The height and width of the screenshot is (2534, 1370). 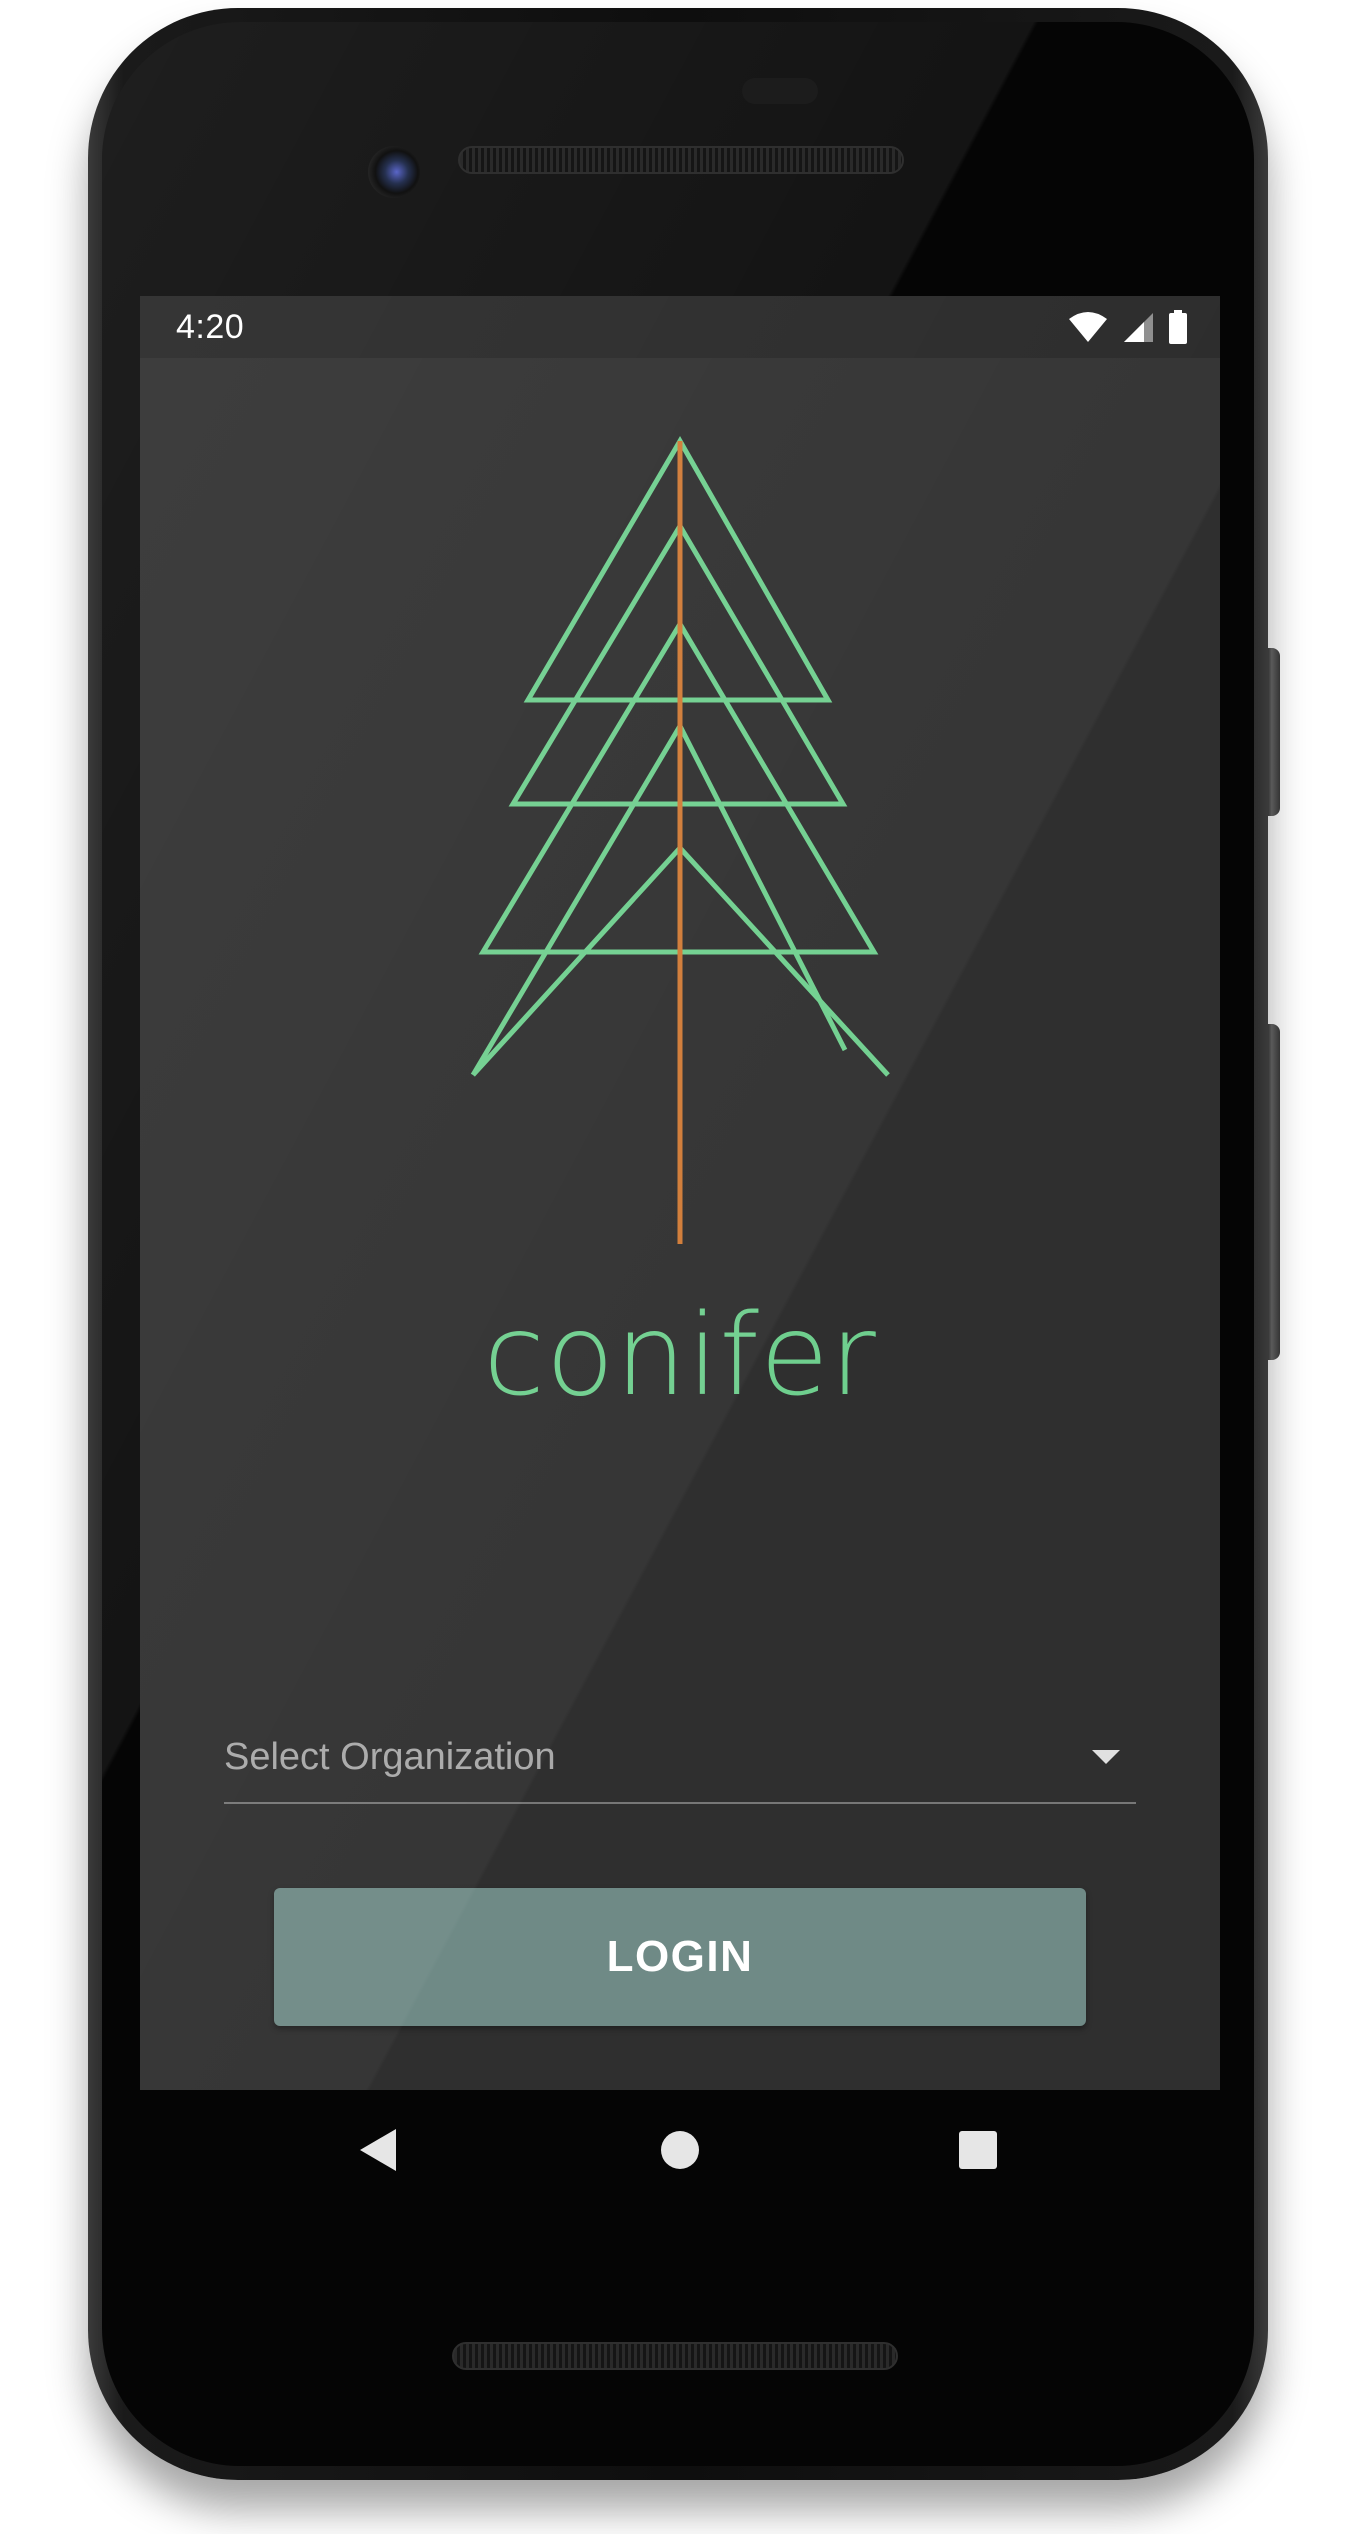 What do you see at coordinates (1138, 327) in the screenshot?
I see `cell-signal-icon` at bounding box center [1138, 327].